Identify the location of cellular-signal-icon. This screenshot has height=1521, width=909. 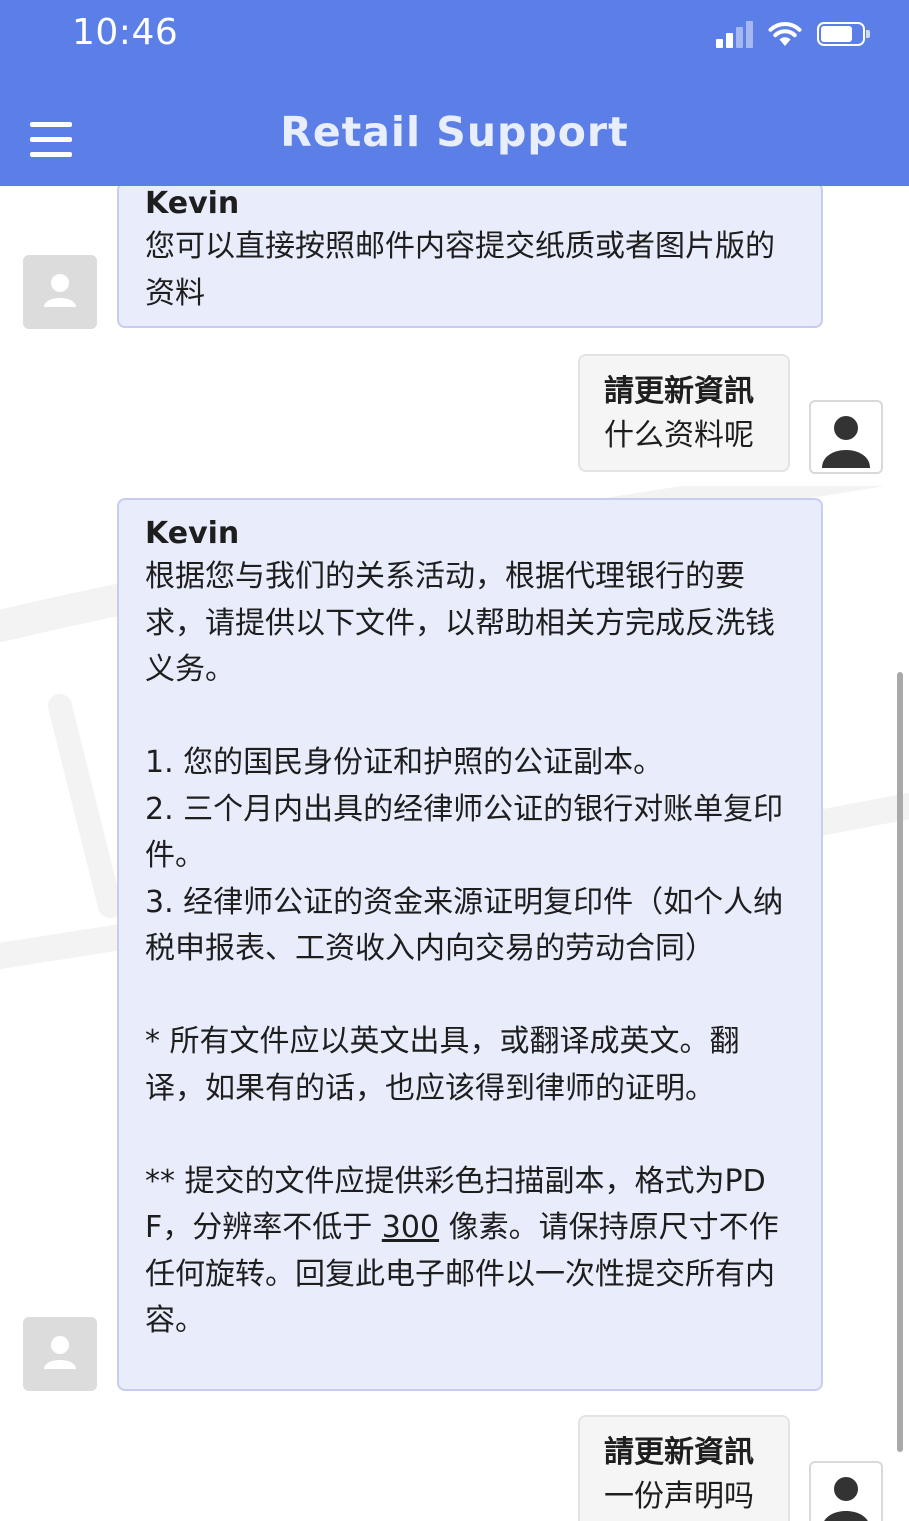
(734, 34).